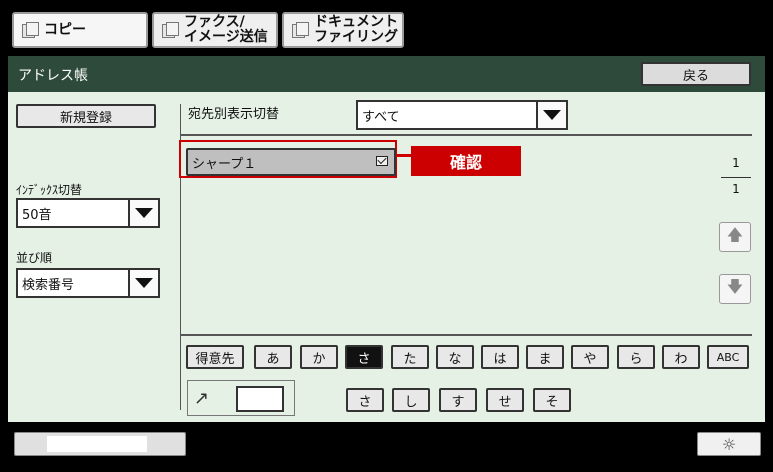 Image resolution: width=773 pixels, height=472 pixels. What do you see at coordinates (88, 283) in the screenshot?
I see `sort-select: 検索番号` at bounding box center [88, 283].